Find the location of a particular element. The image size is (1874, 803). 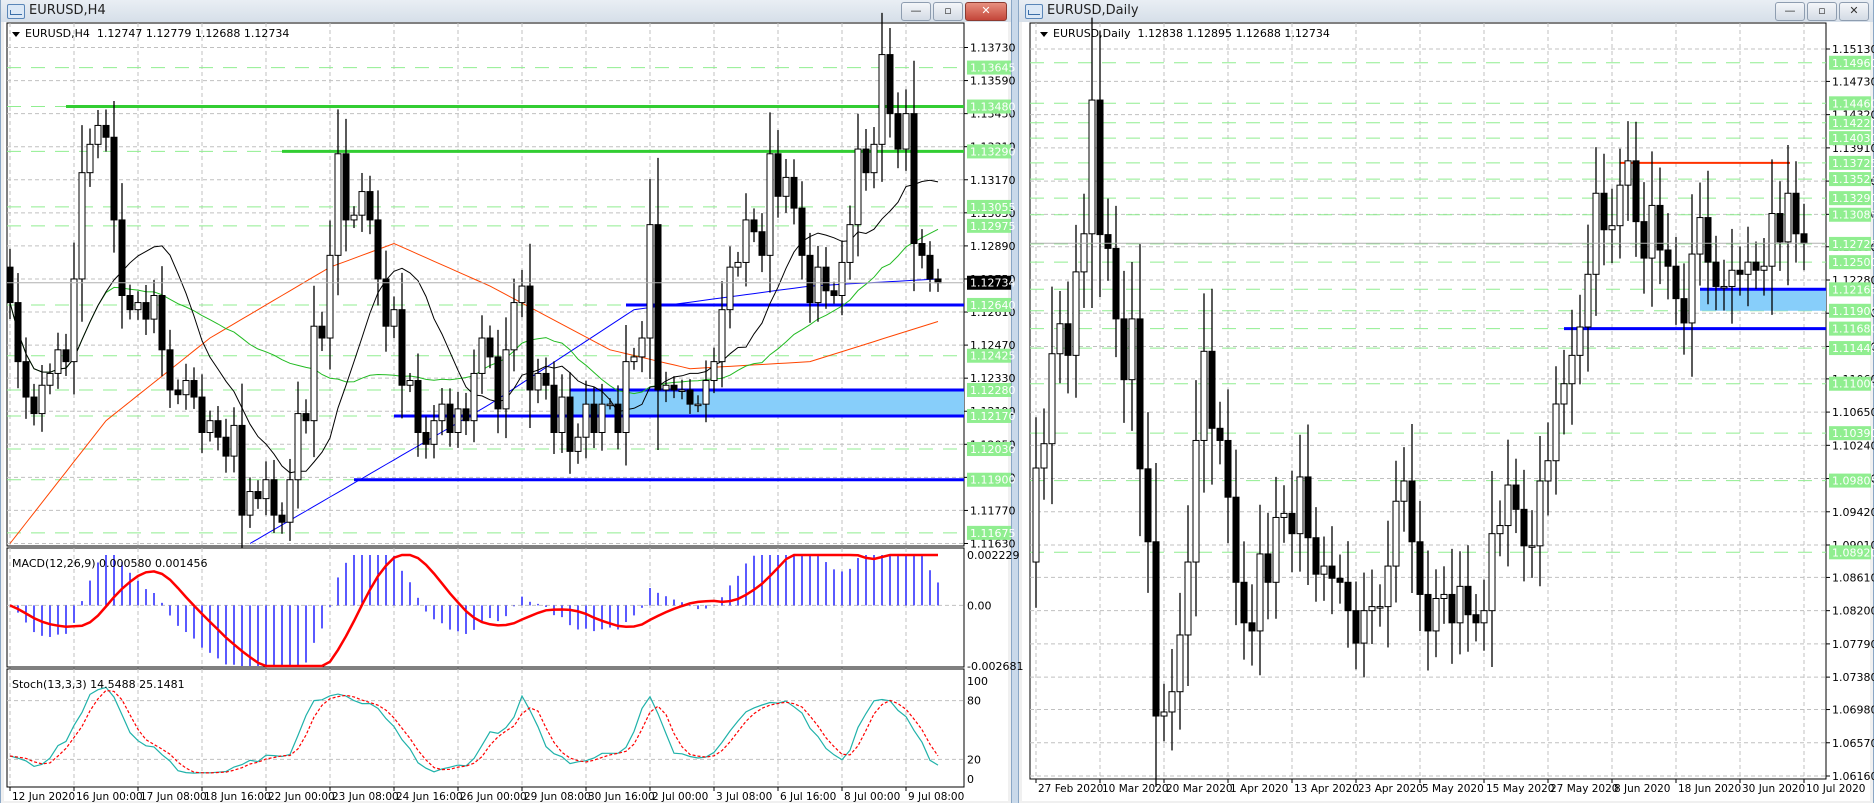

time-label: 15 May 2020 is located at coordinates (1520, 789).